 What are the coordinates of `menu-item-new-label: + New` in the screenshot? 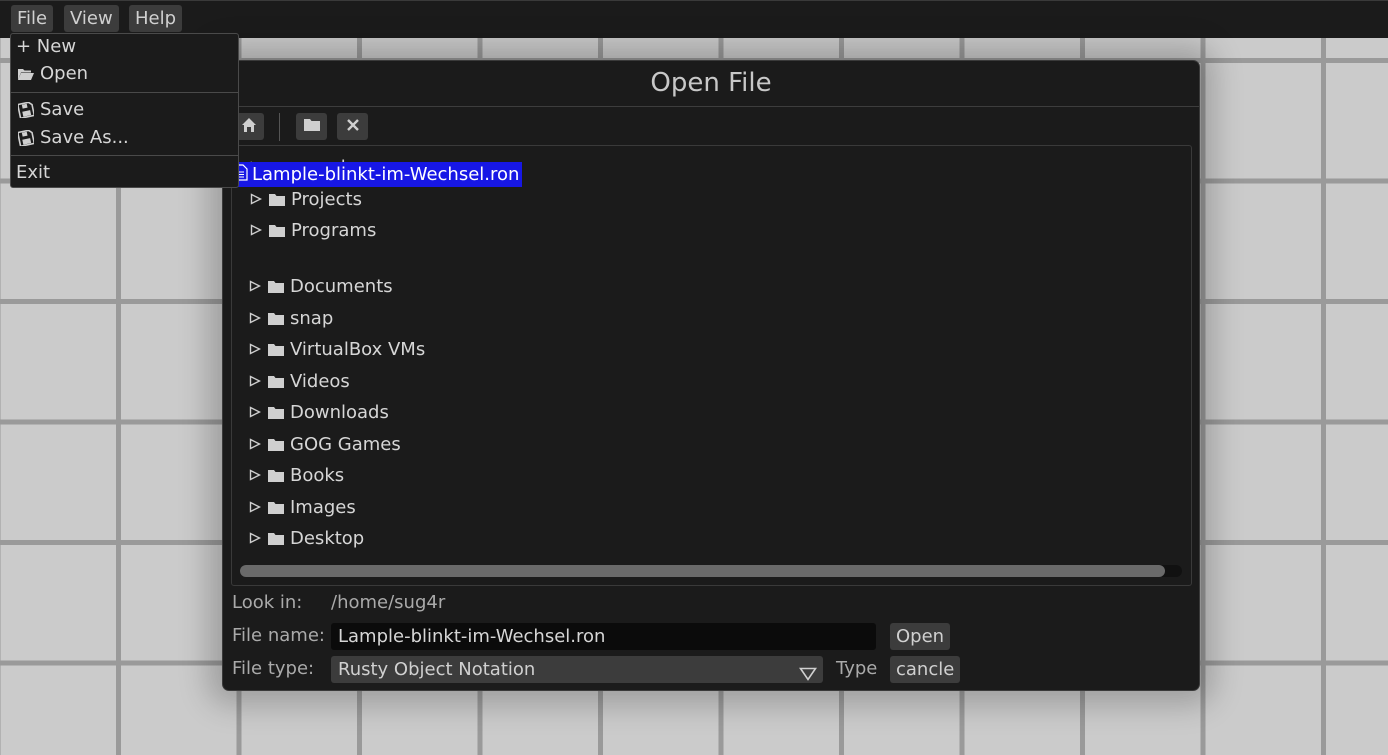 It's located at (46, 46).